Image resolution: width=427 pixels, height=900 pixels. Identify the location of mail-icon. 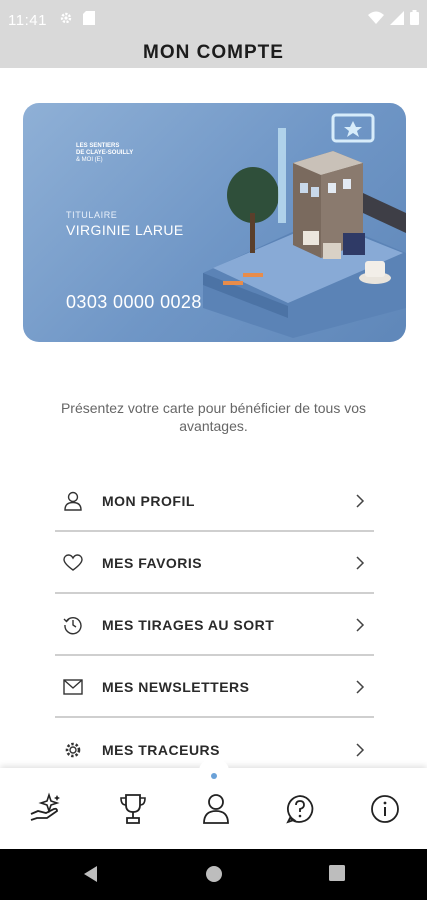
(73, 687).